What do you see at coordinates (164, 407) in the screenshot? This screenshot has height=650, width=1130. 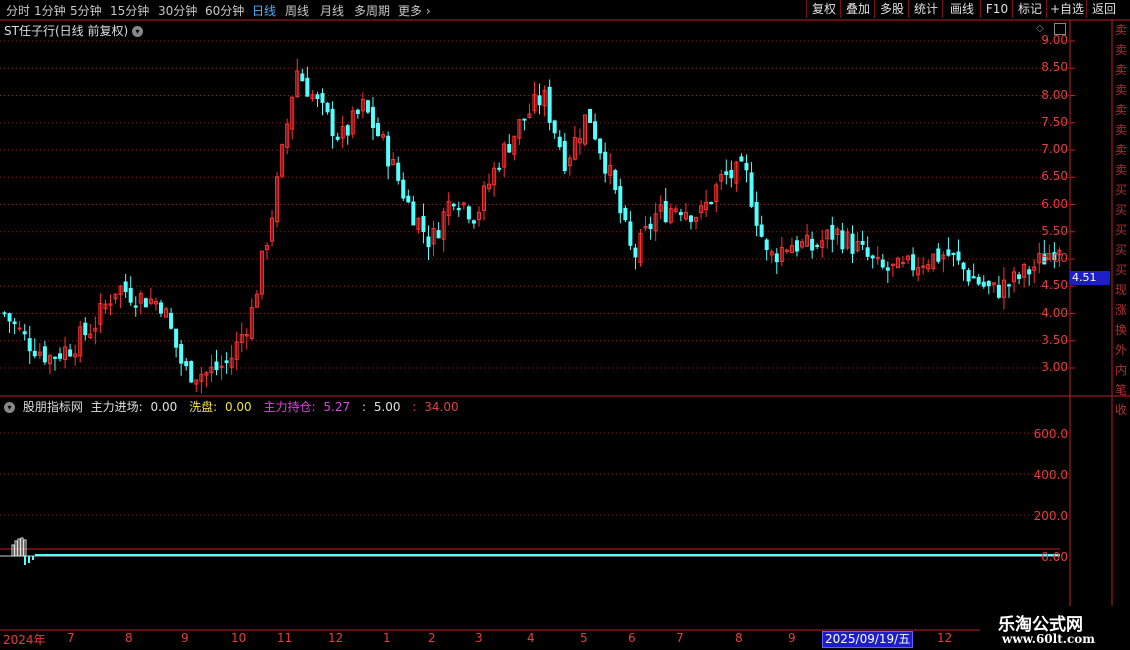 I see `ind-value-0: 0.00` at bounding box center [164, 407].